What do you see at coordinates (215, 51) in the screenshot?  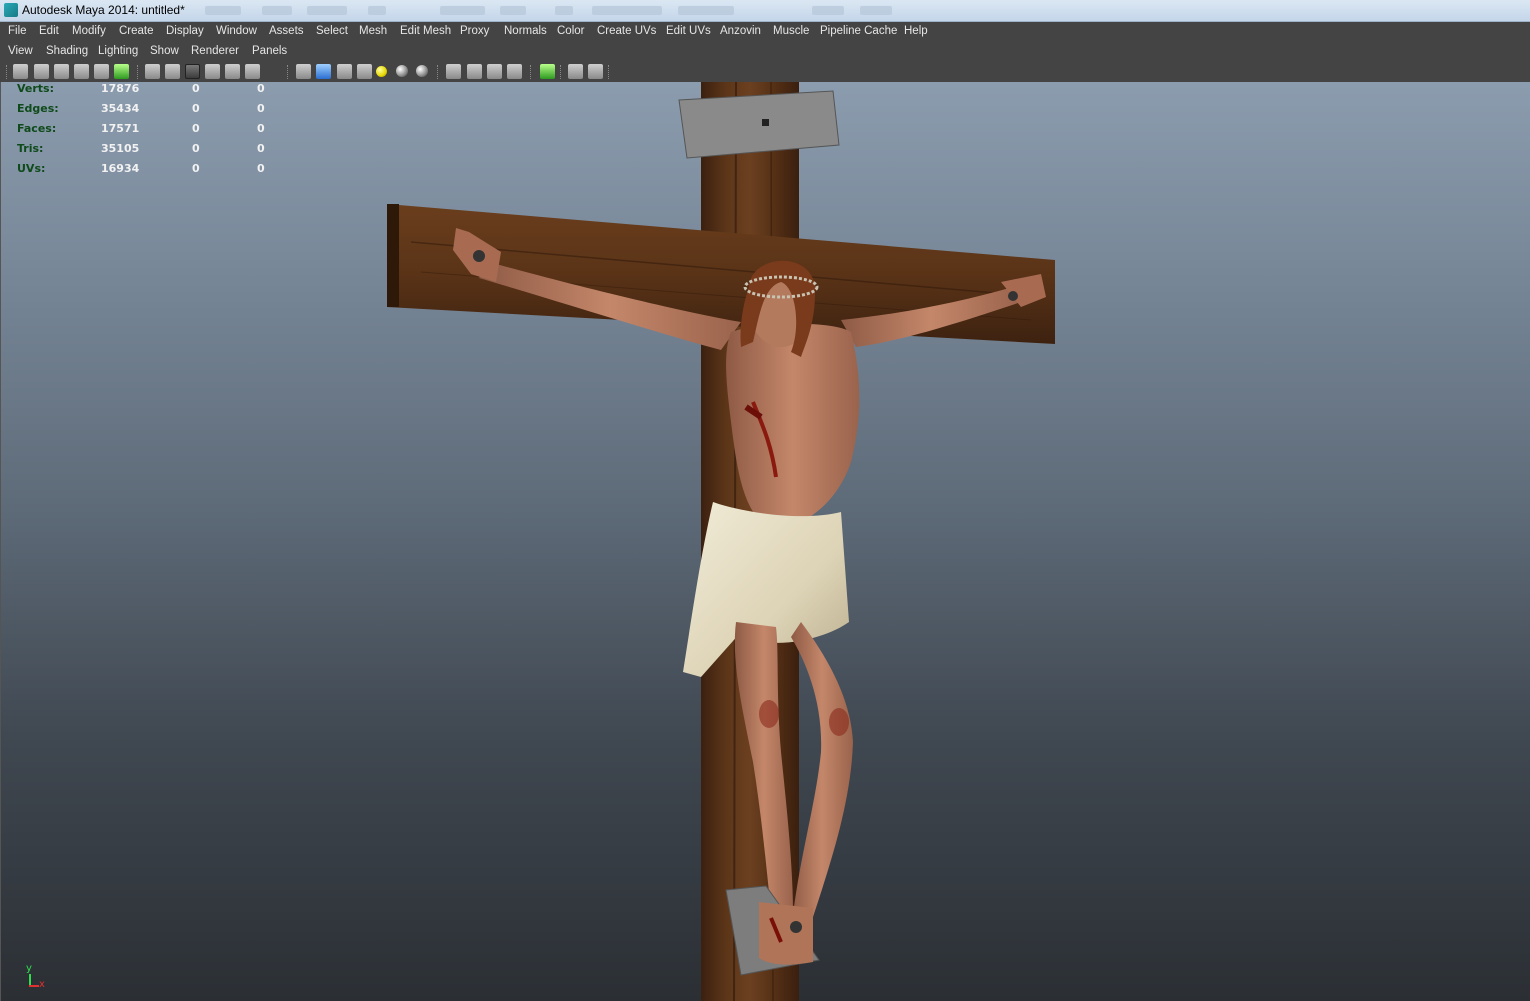 I see `panel-menu-renderer: Renderer` at bounding box center [215, 51].